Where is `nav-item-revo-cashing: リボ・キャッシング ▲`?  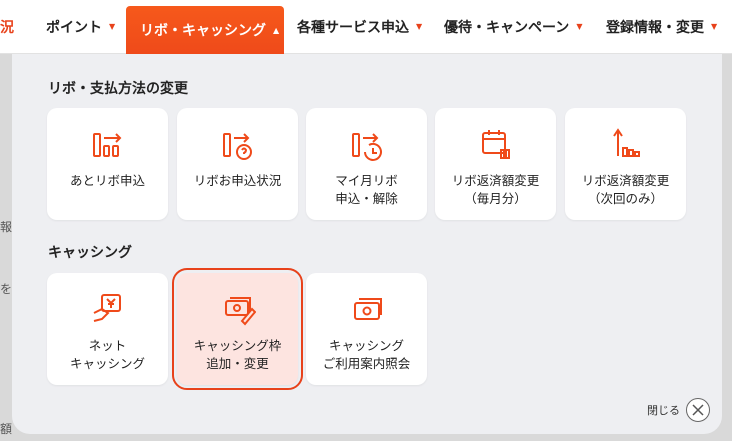
nav-item-revo-cashing: リボ・キャッシング ▲ is located at coordinates (205, 30).